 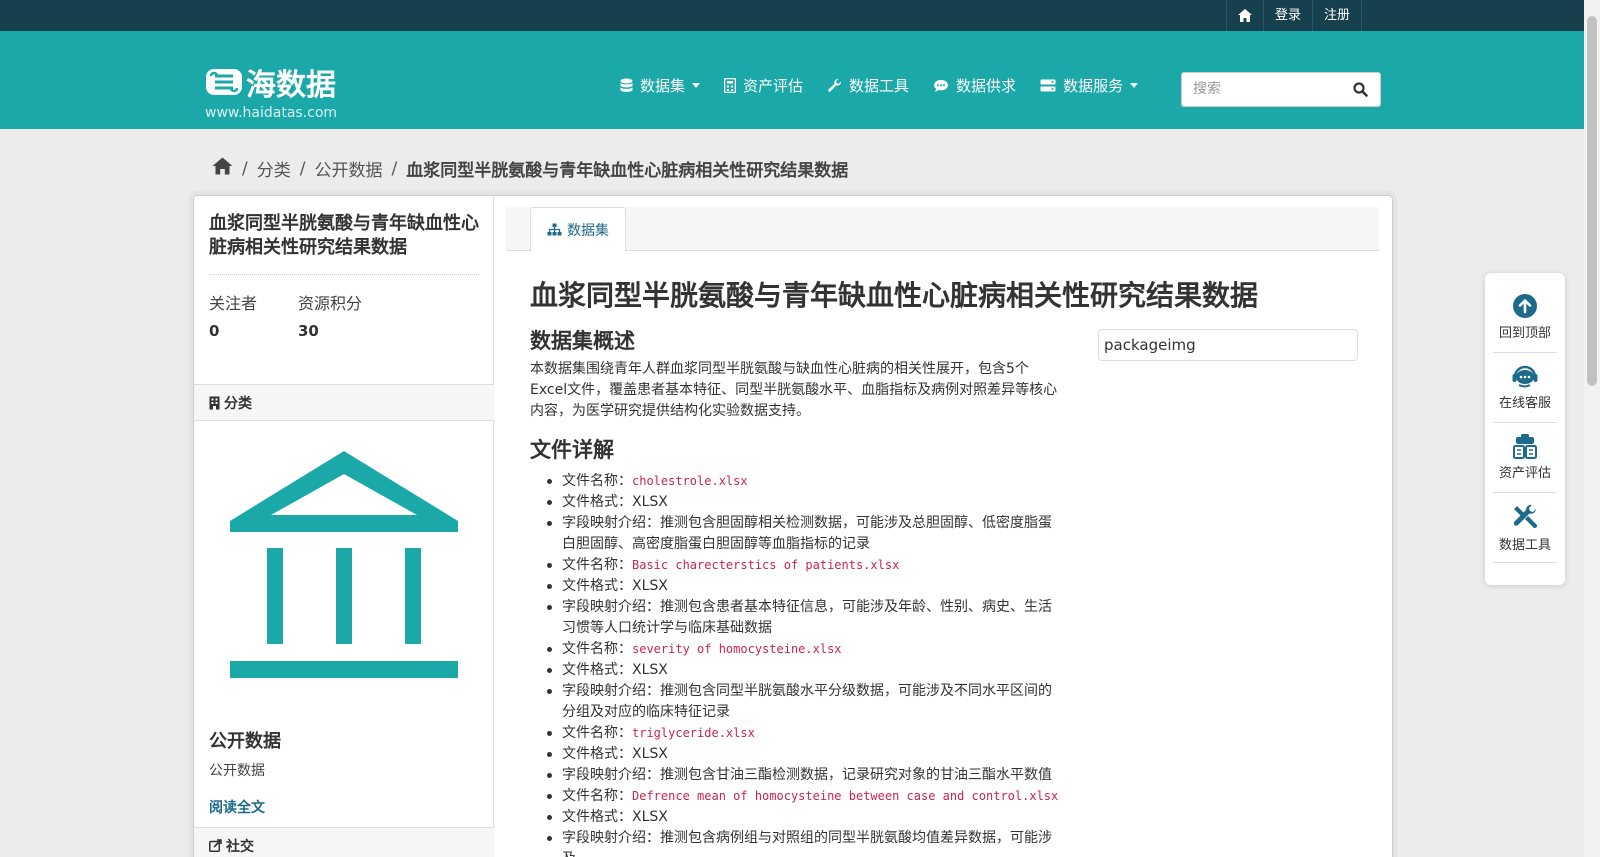 I want to click on tools-icon, so click(x=1525, y=516).